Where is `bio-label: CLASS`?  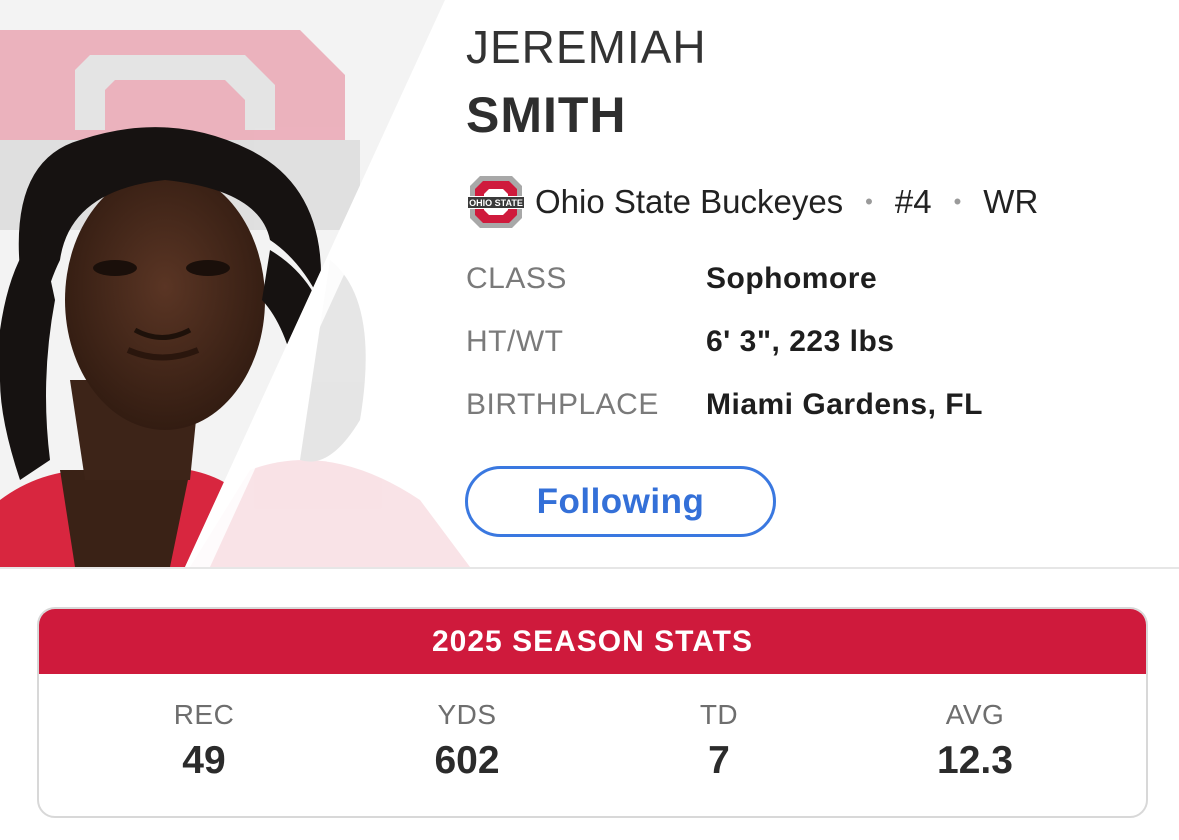
bio-label: CLASS is located at coordinates (516, 278).